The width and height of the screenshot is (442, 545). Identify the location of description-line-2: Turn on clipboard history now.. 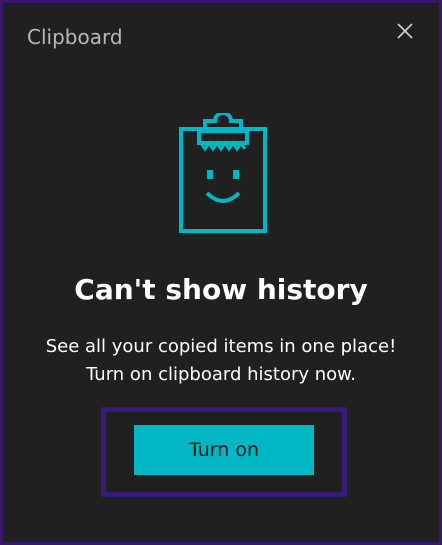
(221, 374).